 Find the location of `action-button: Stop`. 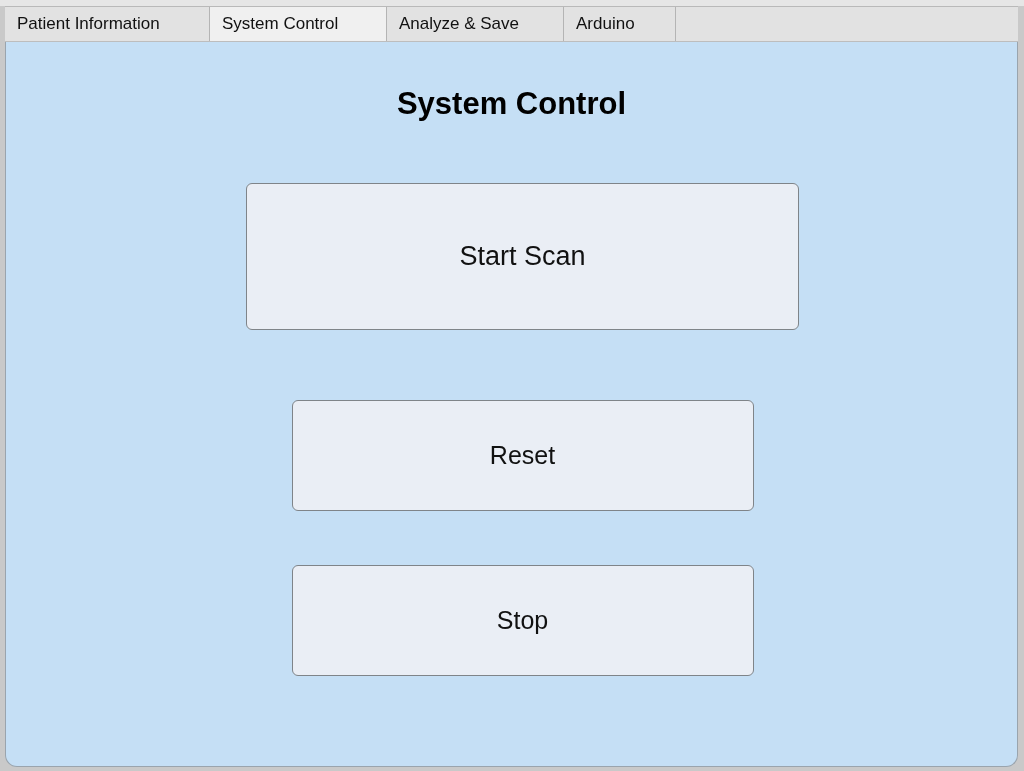

action-button: Stop is located at coordinates (522, 620).